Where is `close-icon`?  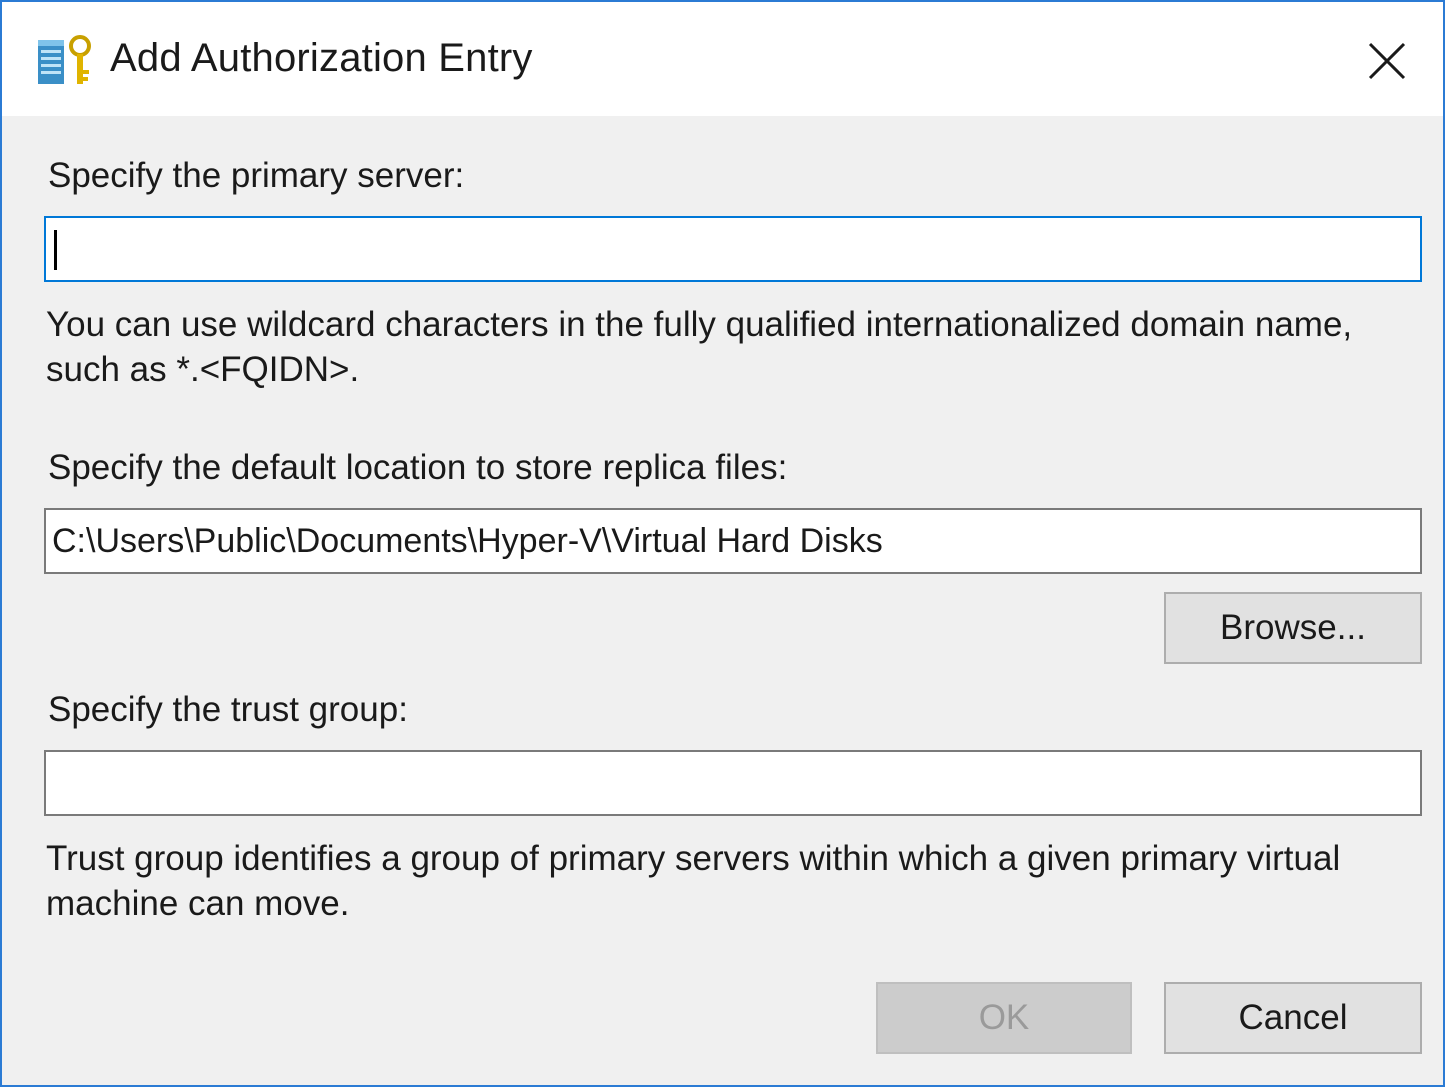 close-icon is located at coordinates (1387, 61).